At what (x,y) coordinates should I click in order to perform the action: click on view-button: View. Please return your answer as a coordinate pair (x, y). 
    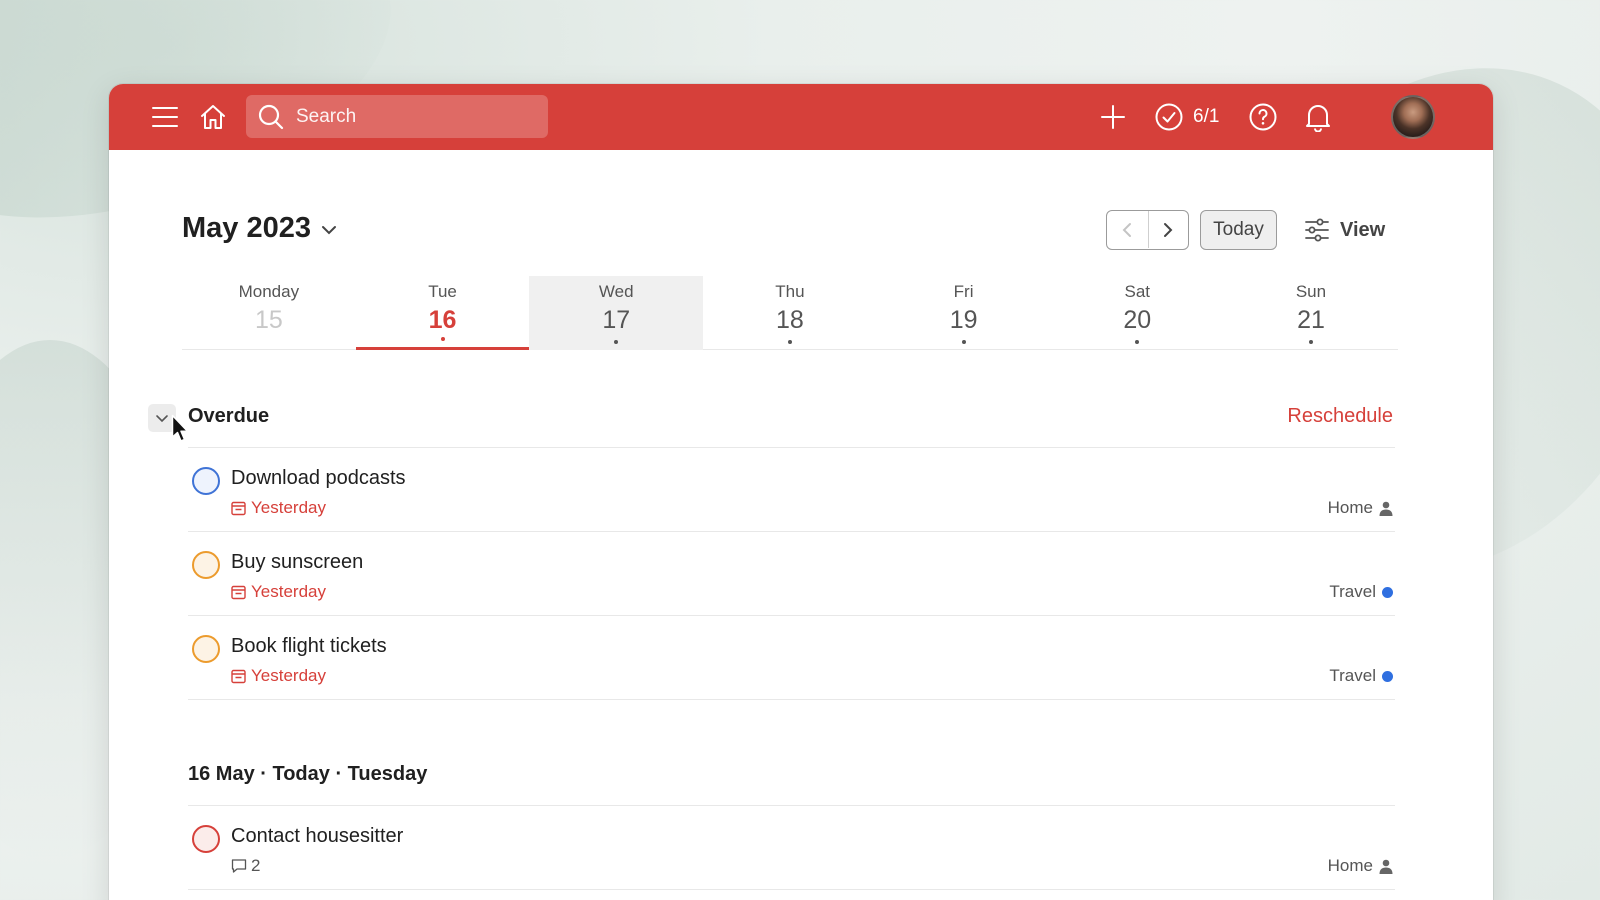
    Looking at the image, I should click on (1344, 230).